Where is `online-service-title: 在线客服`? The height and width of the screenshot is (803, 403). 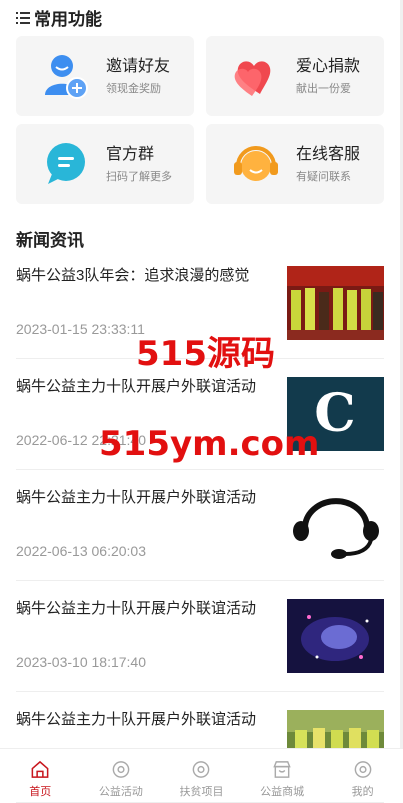
online-service-title: 在线客服 is located at coordinates (328, 154).